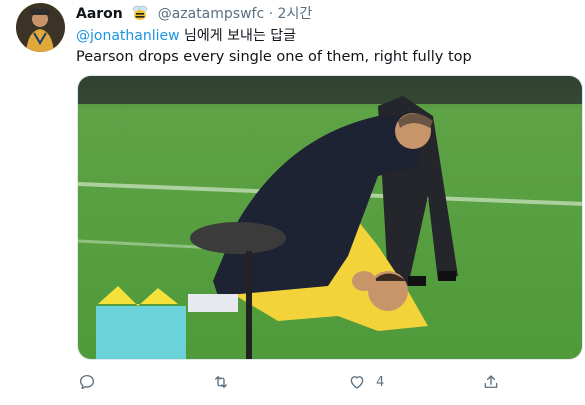  What do you see at coordinates (357, 382) in the screenshot?
I see `like-icon` at bounding box center [357, 382].